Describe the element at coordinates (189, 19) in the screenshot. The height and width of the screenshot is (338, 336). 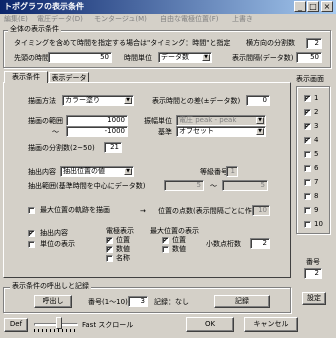
I see `menu-free-electrode: 自由な電極位置(F)` at that location.